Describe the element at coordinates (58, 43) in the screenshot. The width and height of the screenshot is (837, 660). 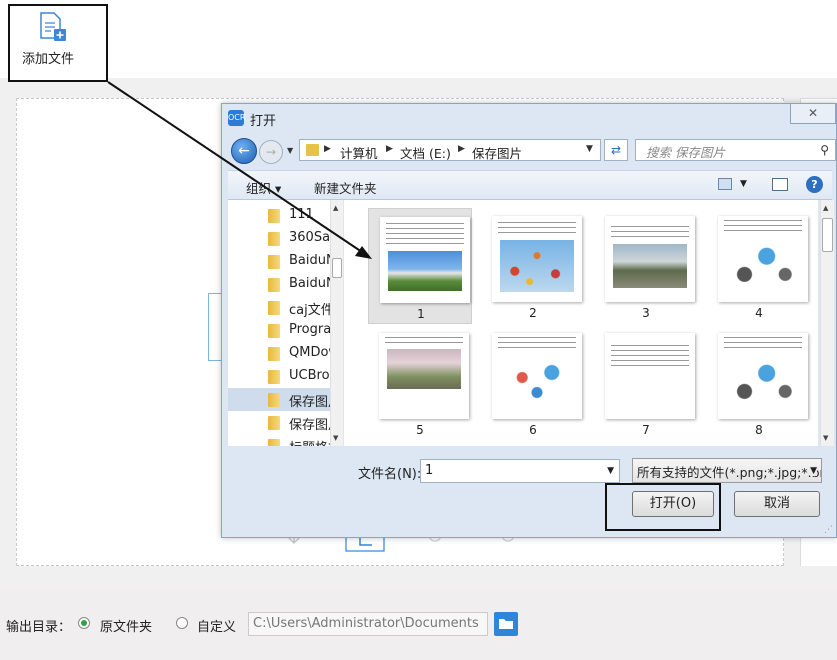
I see `add-file-button: 添加文件` at that location.